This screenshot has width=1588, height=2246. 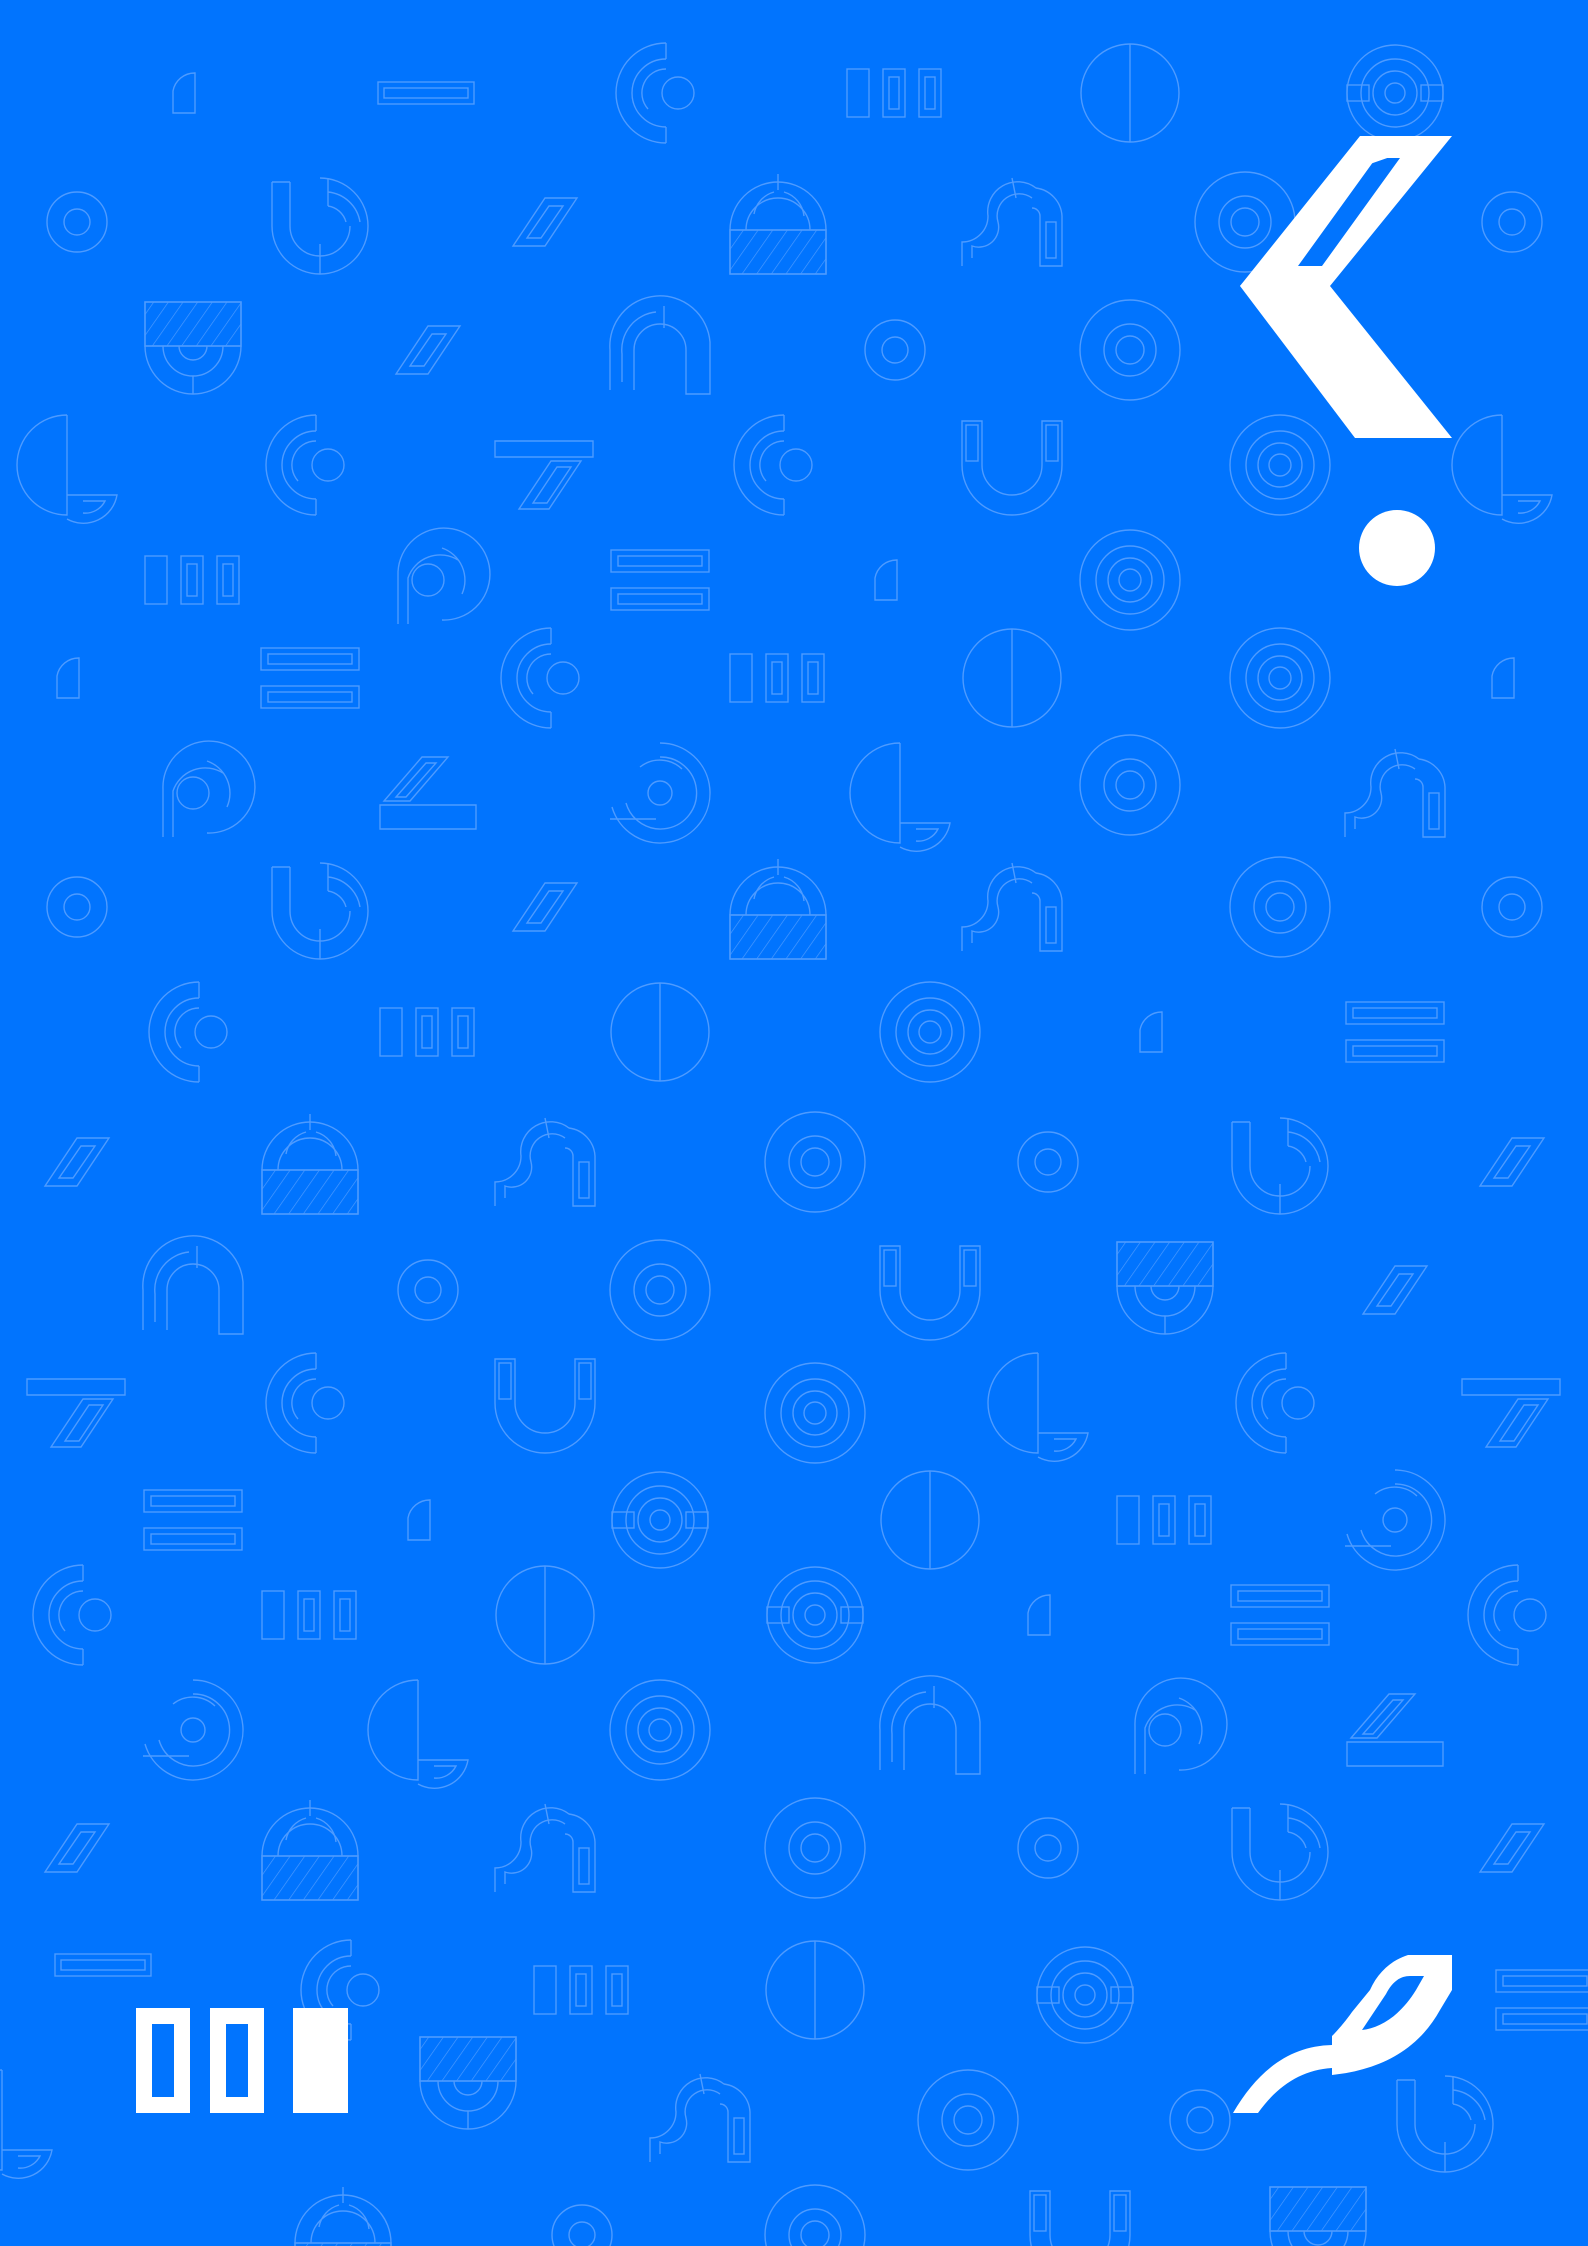 I want to click on three-bars-logo, so click(x=242, y=2060).